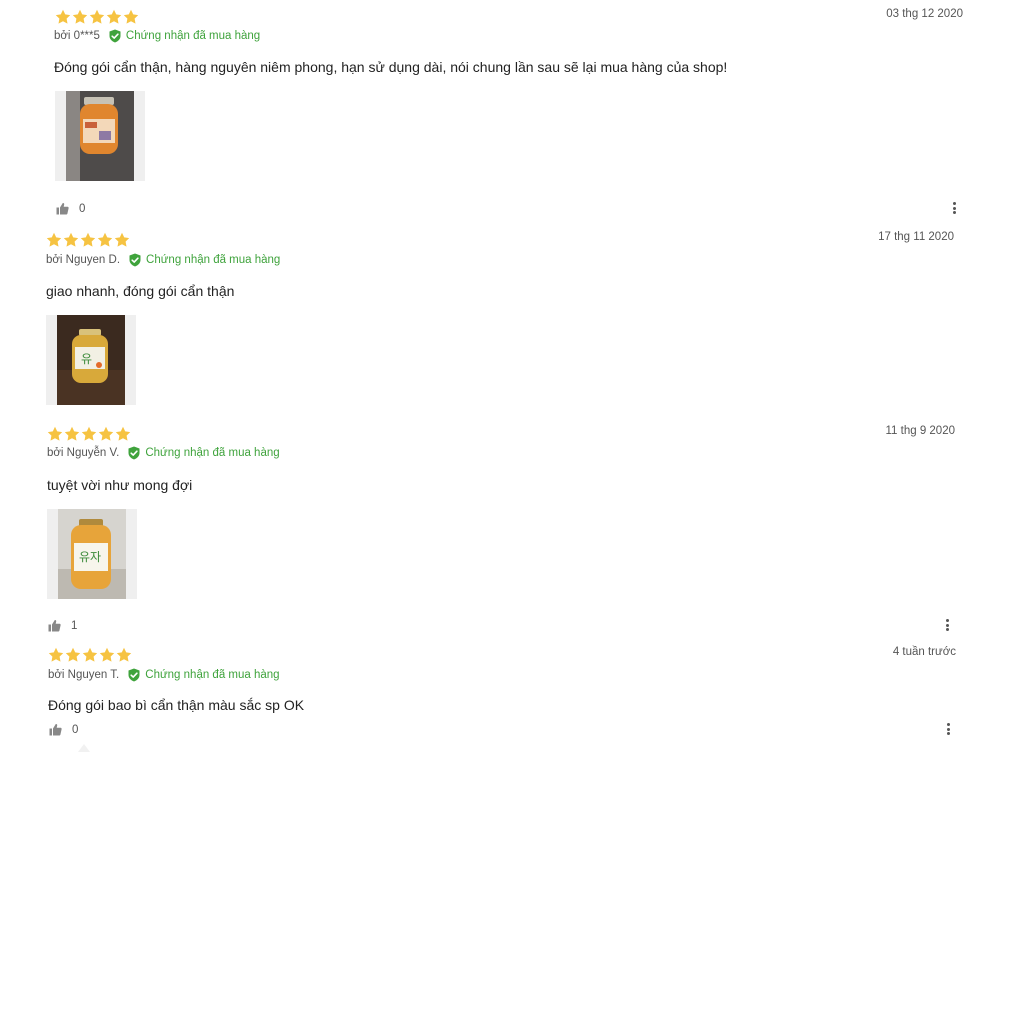 This screenshot has height=1024, width=1024. Describe the element at coordinates (916, 237) in the screenshot. I see `review-date: 17 thg 11 2020` at that location.